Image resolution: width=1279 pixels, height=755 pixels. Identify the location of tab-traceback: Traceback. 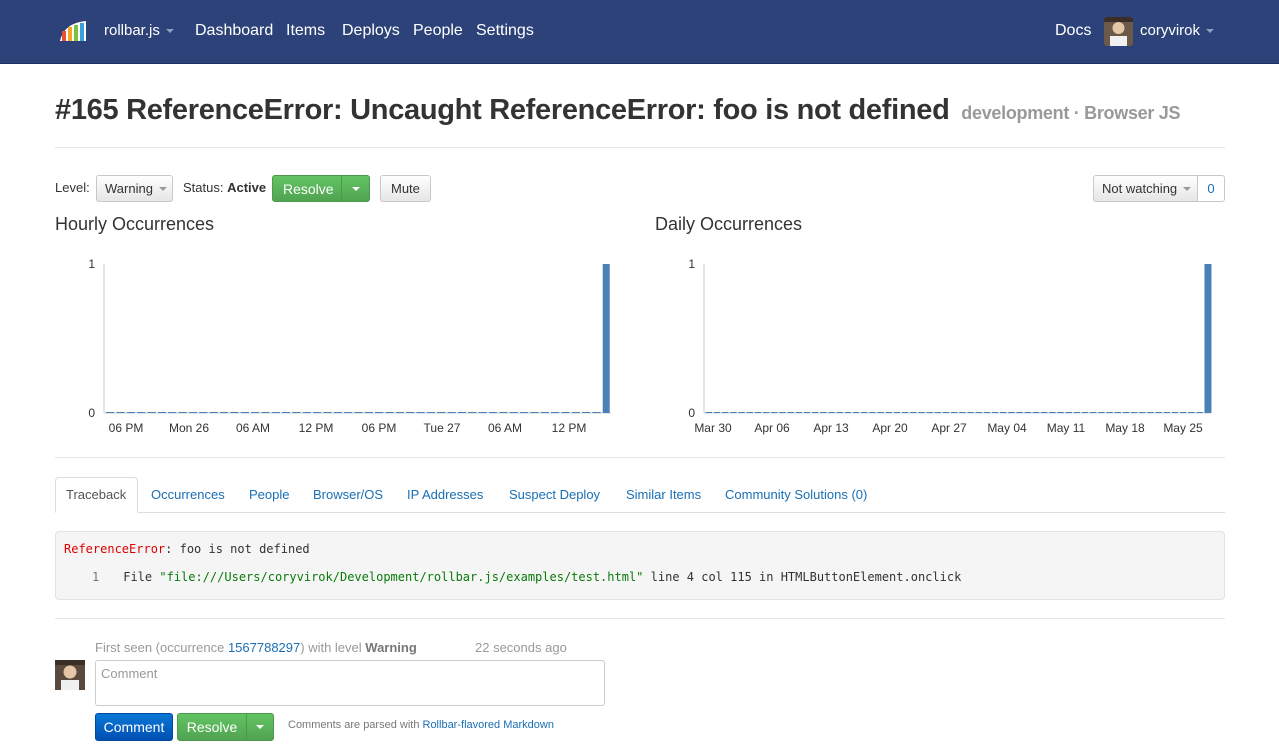
(96, 495).